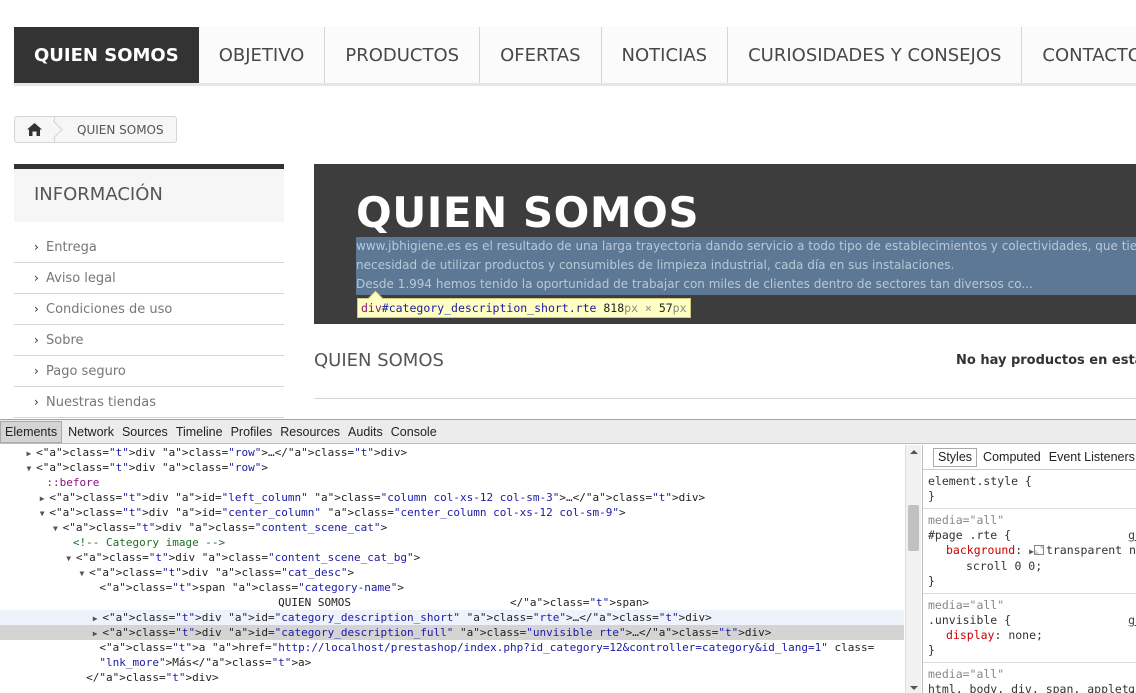  What do you see at coordinates (149, 371) in the screenshot?
I see `information-link: › Pago seguro` at bounding box center [149, 371].